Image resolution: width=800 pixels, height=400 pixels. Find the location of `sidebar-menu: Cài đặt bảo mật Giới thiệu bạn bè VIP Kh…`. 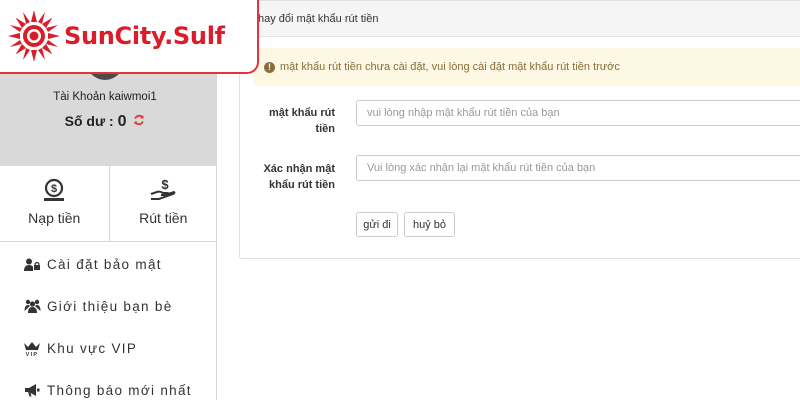

sidebar-menu: Cài đặt bảo mật Giới thiệu bạn bè VIP Kh… is located at coordinates (108, 321).